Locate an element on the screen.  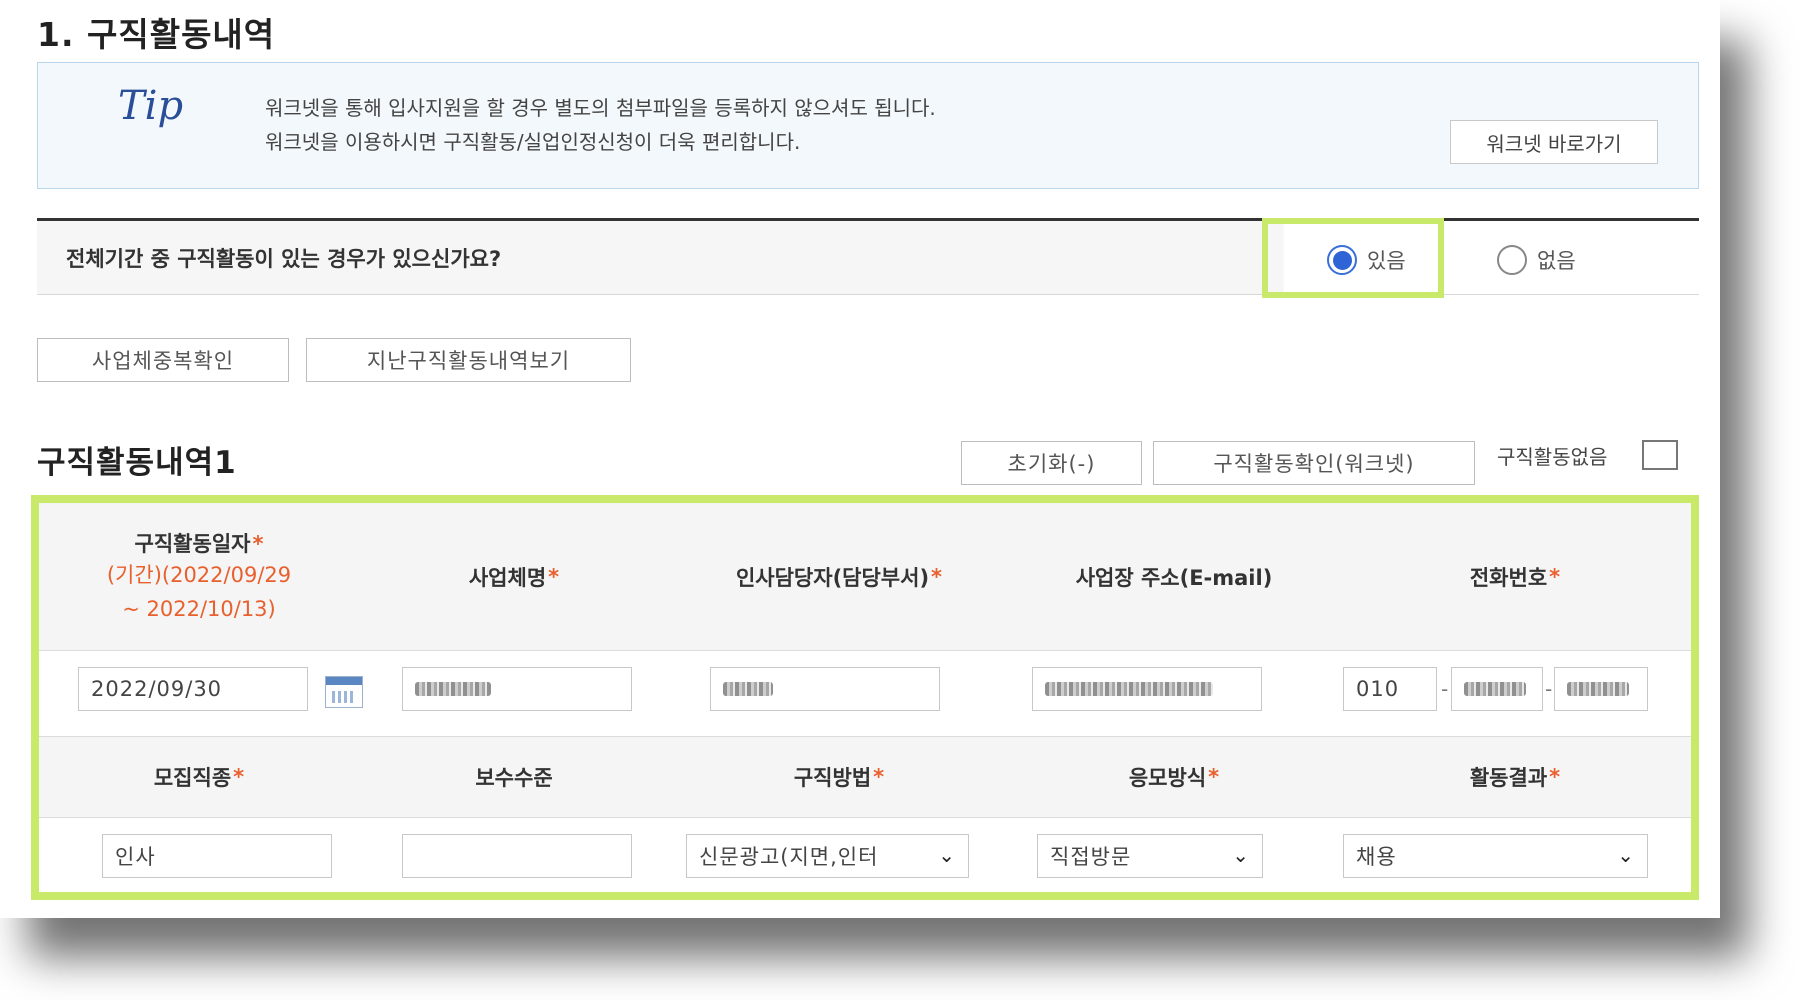
worknet-check-button: 구직활동확인(워크넷) is located at coordinates (1314, 463).